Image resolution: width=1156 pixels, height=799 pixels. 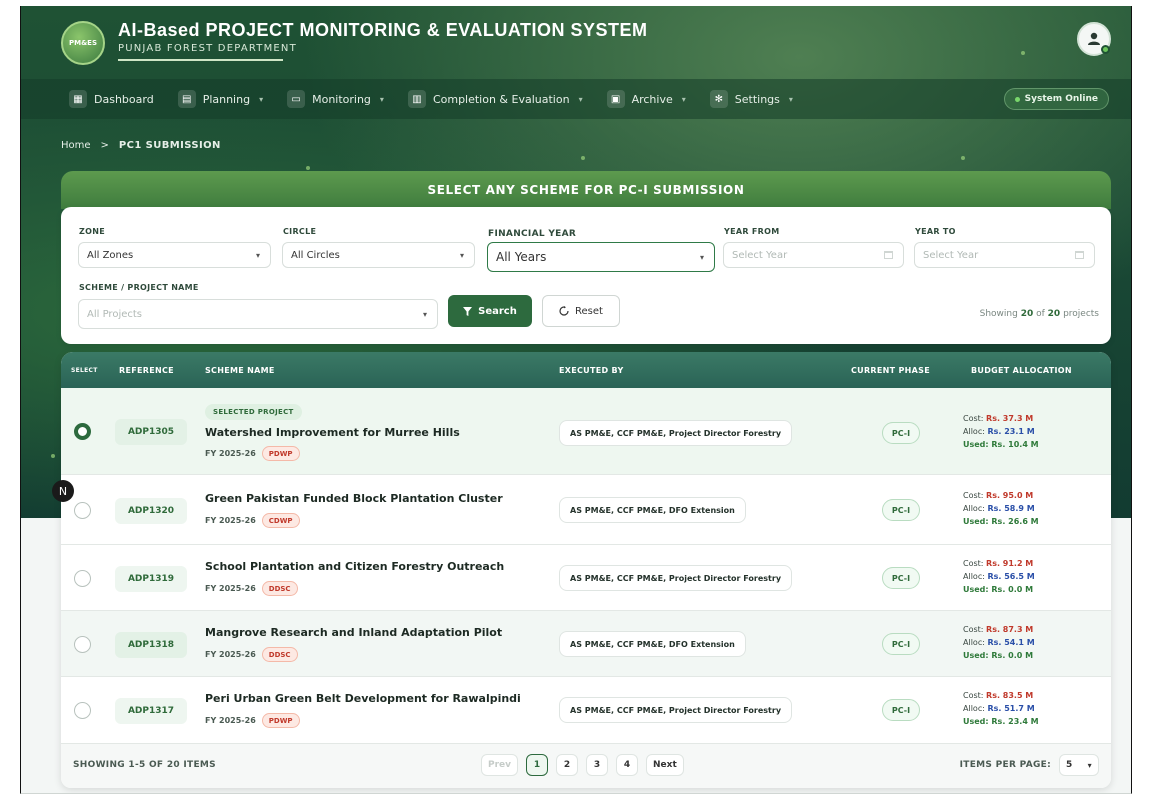 I want to click on col-select: SELECT, so click(x=84, y=370).